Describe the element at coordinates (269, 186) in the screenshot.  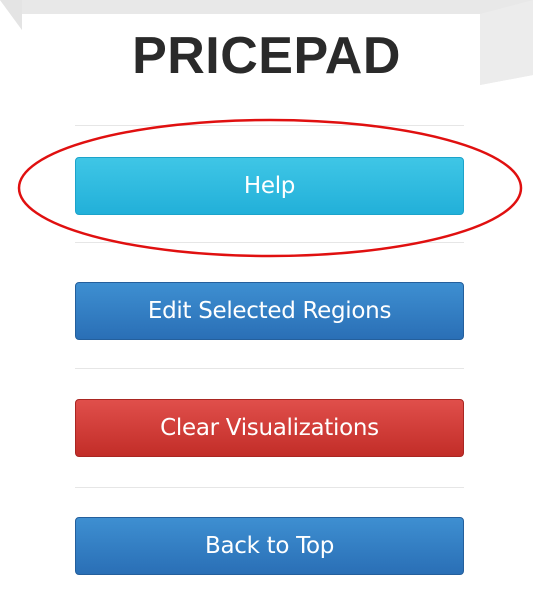
I see `help-button: Help` at that location.